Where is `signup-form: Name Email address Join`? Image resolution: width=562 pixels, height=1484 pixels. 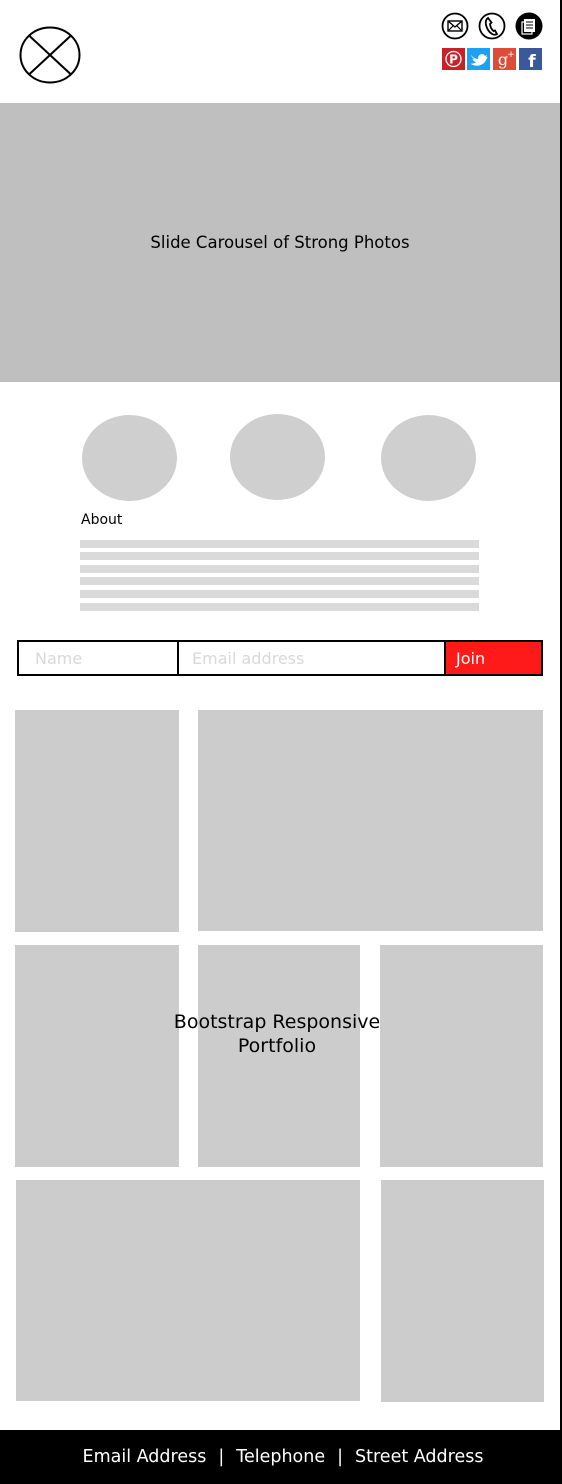
signup-form: Name Email address Join is located at coordinates (280, 658).